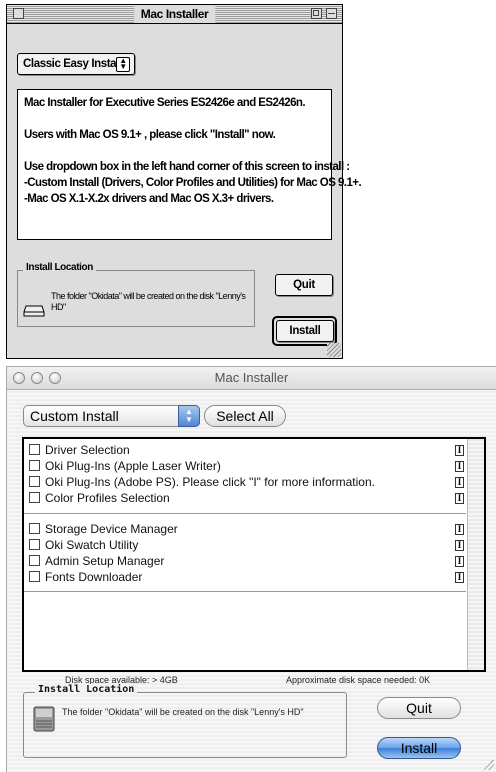 This screenshot has width=496, height=772. Describe the element at coordinates (72, 64) in the screenshot. I see `install-type-value: Classic Easy Install` at that location.